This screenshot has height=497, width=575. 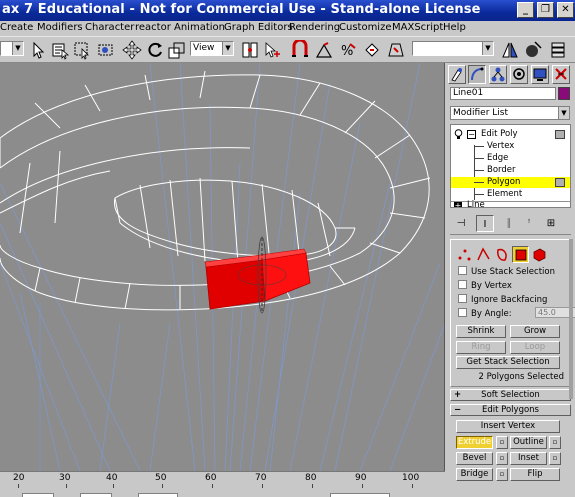 What do you see at coordinates (109, 27) in the screenshot?
I see `menu-character: Character` at bounding box center [109, 27].